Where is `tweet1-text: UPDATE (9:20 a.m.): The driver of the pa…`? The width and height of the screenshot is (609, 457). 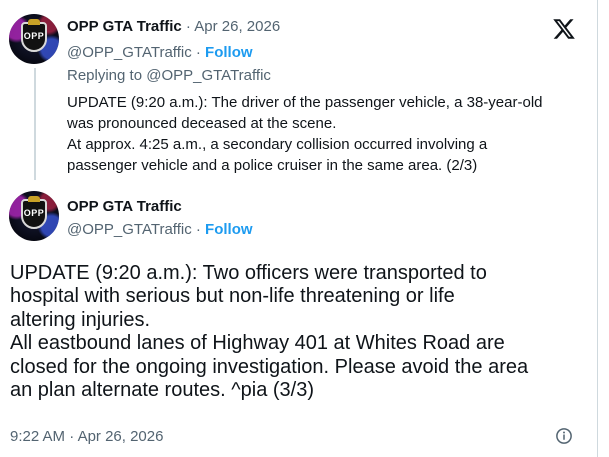
tweet1-text: UPDATE (9:20 a.m.): The driver of the pa… is located at coordinates (305, 134).